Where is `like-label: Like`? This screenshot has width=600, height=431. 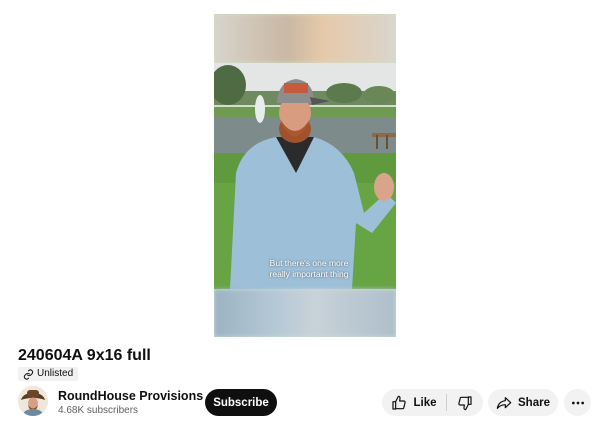
like-label: Like is located at coordinates (425, 402).